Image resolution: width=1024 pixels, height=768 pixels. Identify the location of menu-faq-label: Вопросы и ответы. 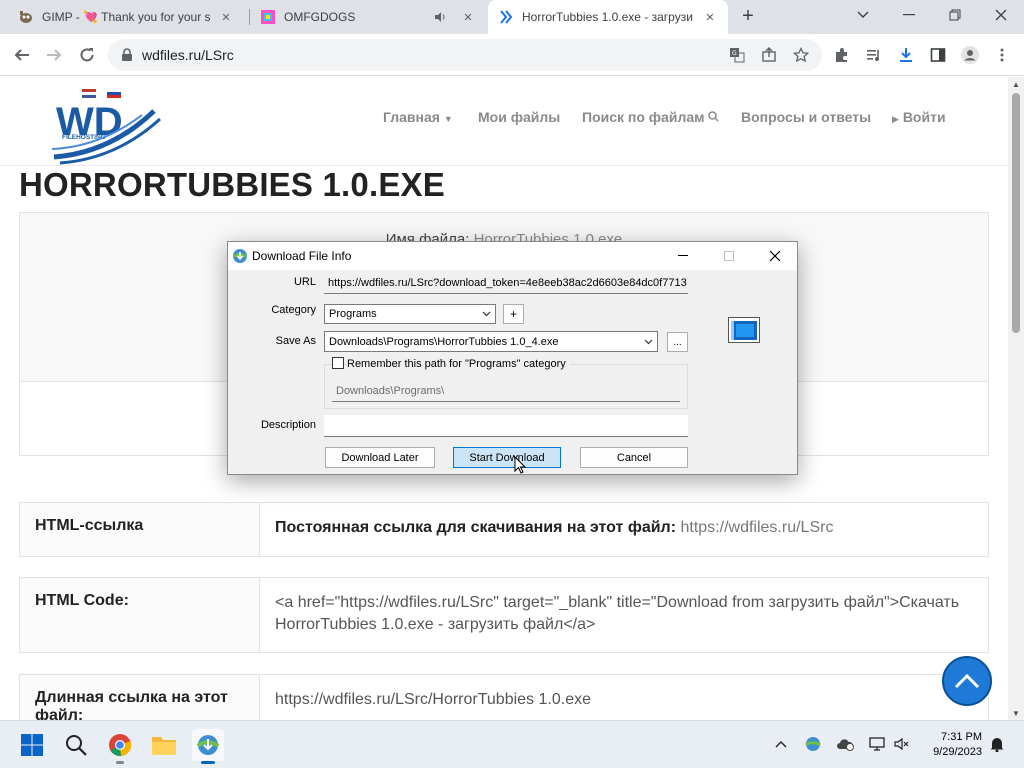
(806, 117).